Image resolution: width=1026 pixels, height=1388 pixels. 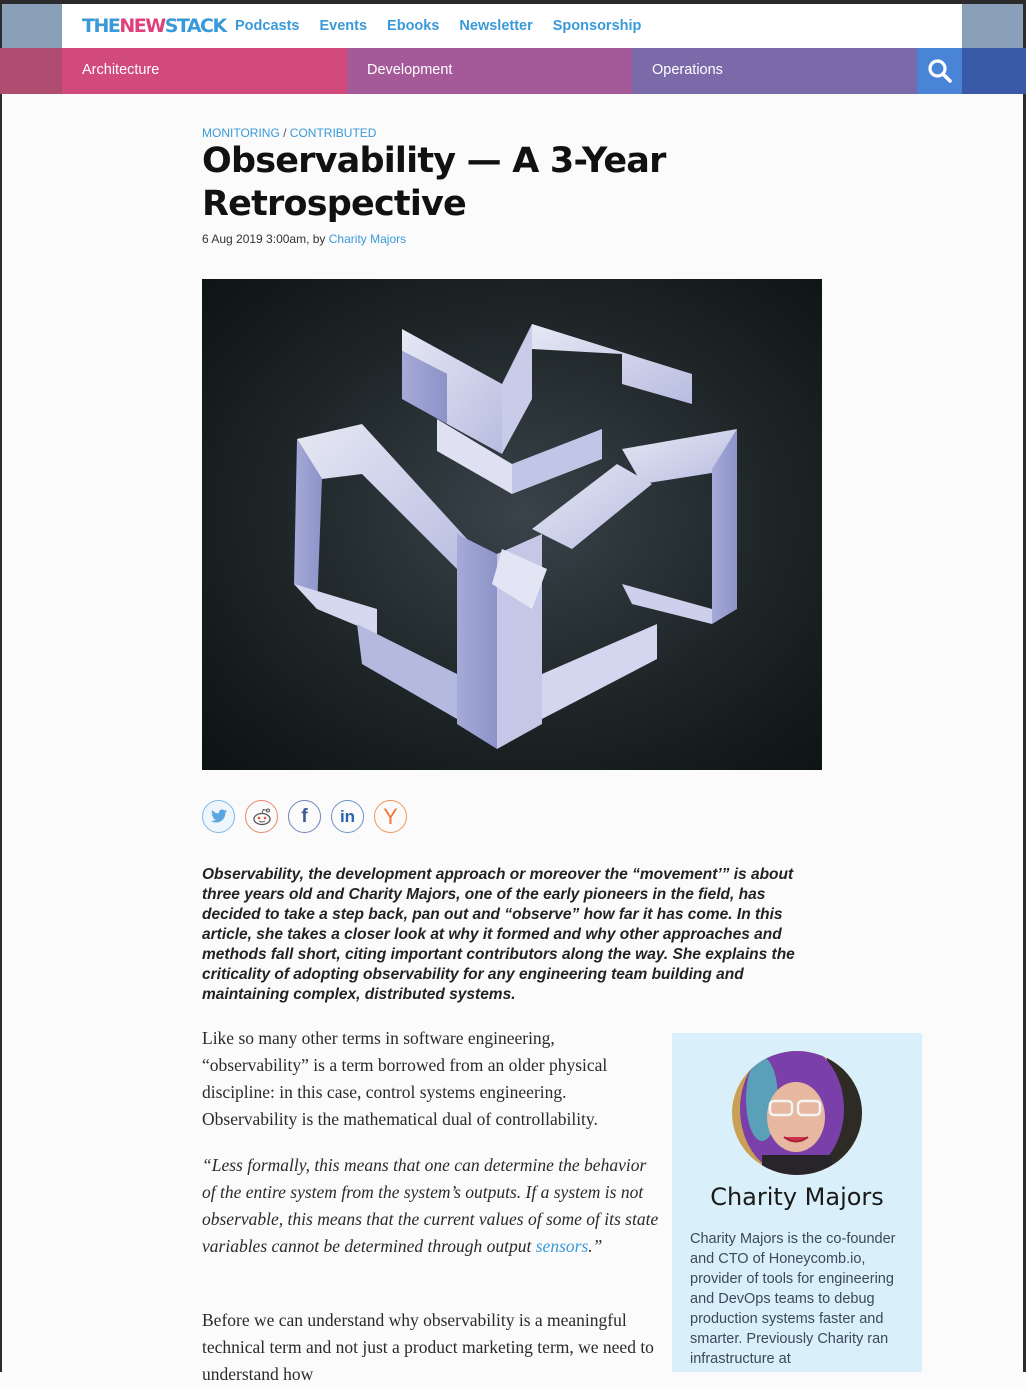 I want to click on nav-podcasts: Podcasts, so click(x=267, y=26).